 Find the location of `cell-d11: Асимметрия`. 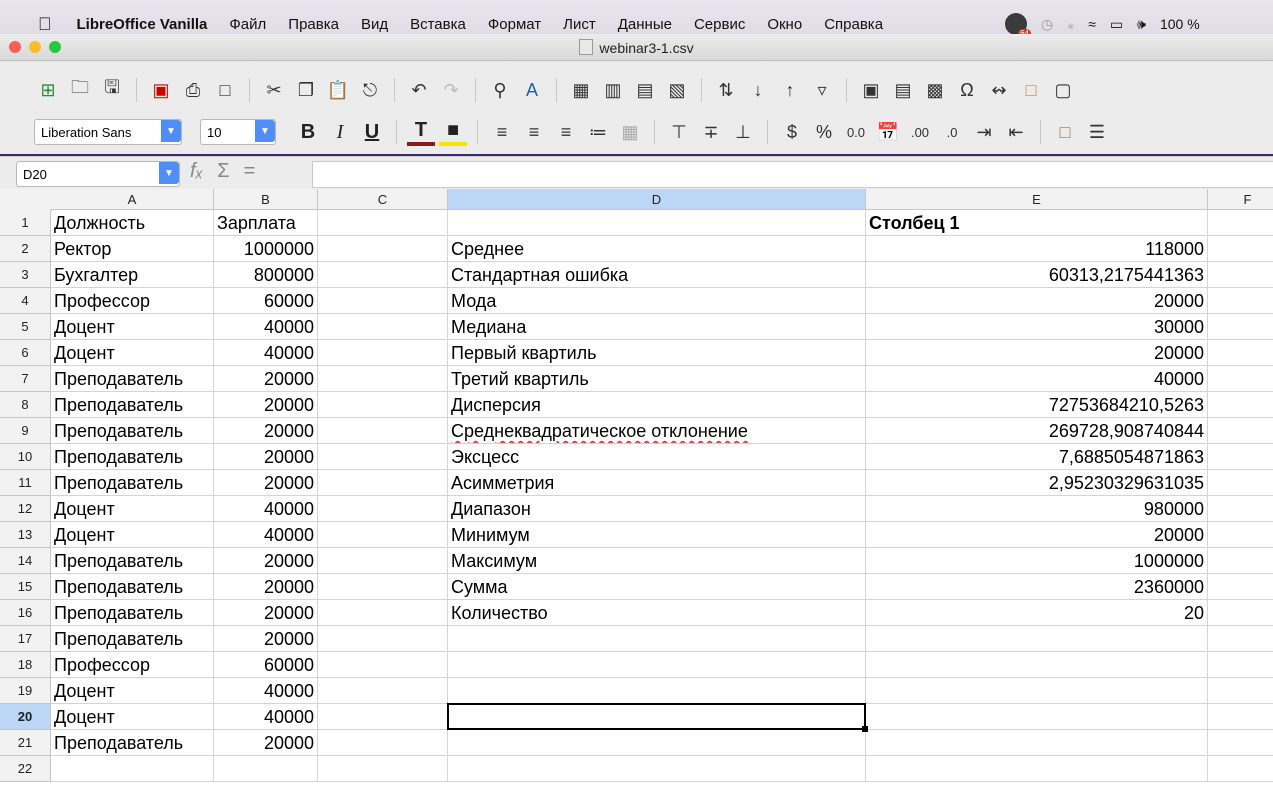

cell-d11: Асимметрия is located at coordinates (657, 483).